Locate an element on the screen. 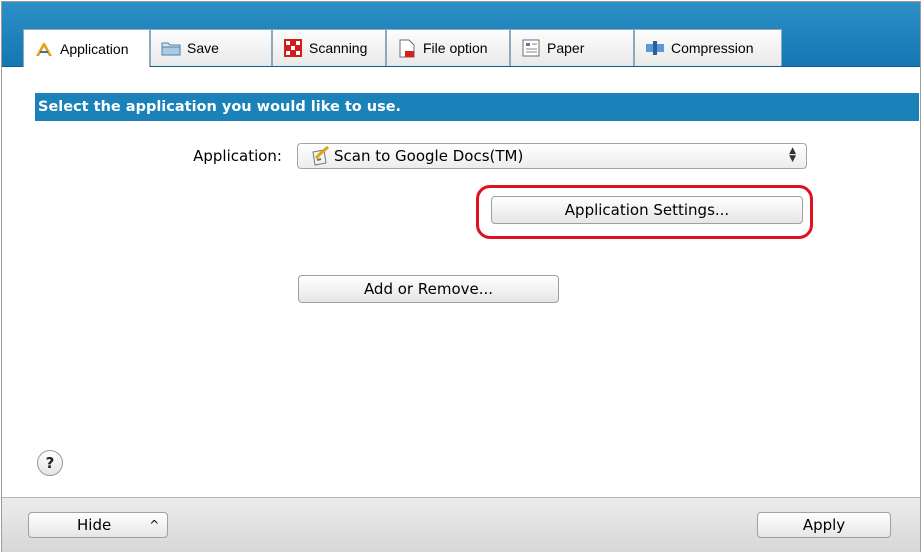 The width and height of the screenshot is (923, 554). tab-label: Save is located at coordinates (203, 48).